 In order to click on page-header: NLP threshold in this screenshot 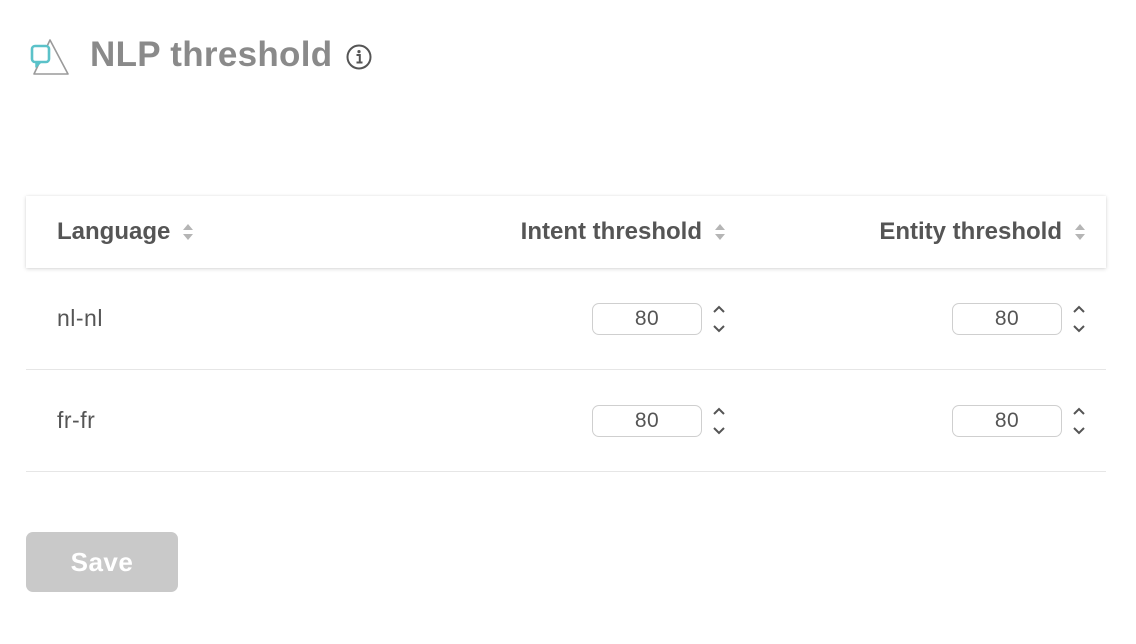, I will do `click(200, 55)`.